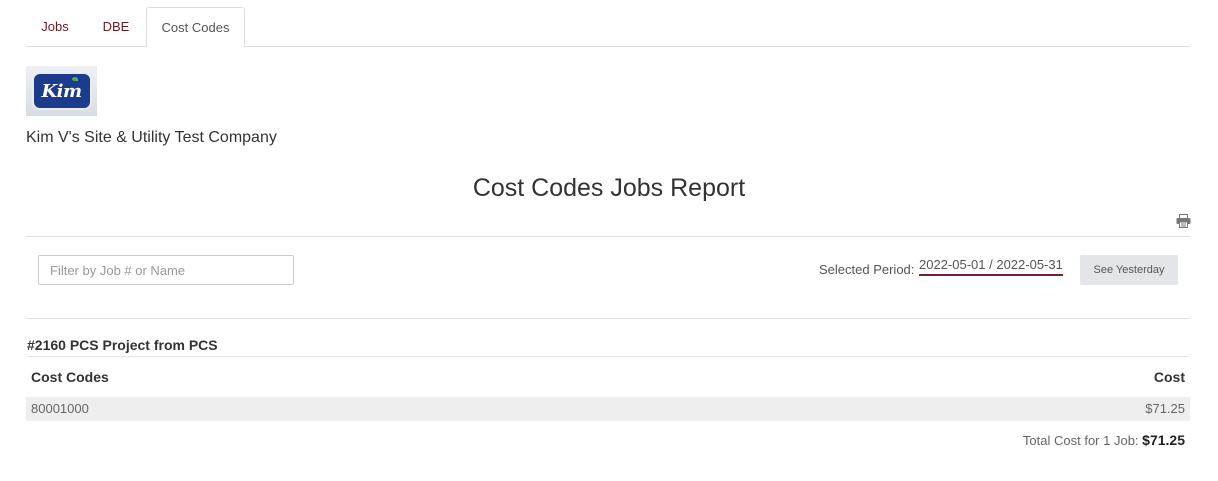 This screenshot has width=1218, height=481. What do you see at coordinates (70, 376) in the screenshot?
I see `column-header-cost-codes: Cost Codes` at bounding box center [70, 376].